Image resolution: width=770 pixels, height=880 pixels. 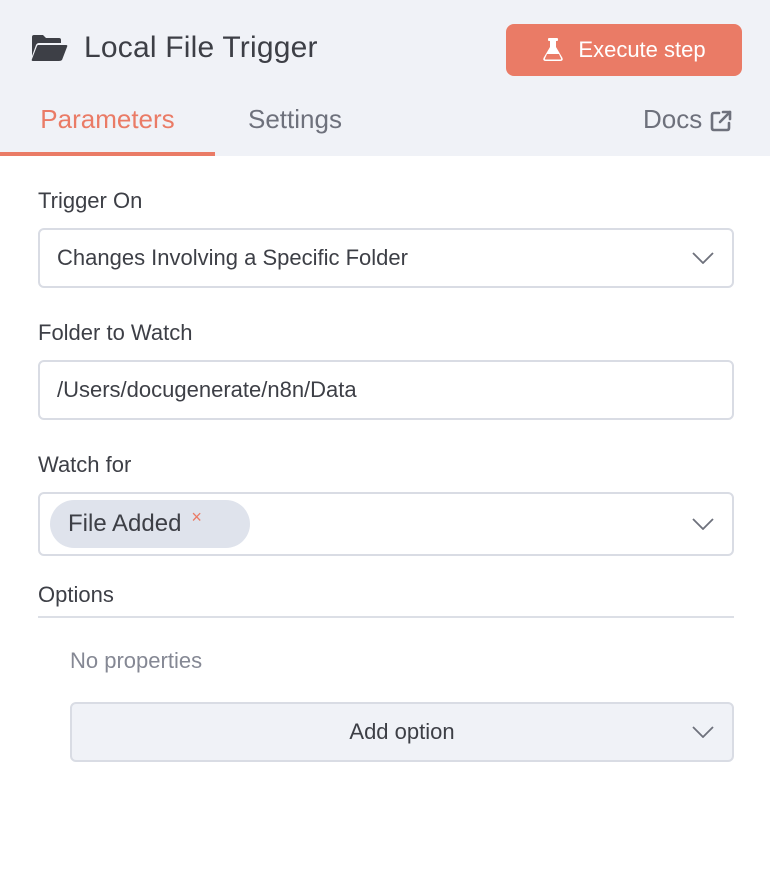 I want to click on chip-label: File Added, so click(x=125, y=523).